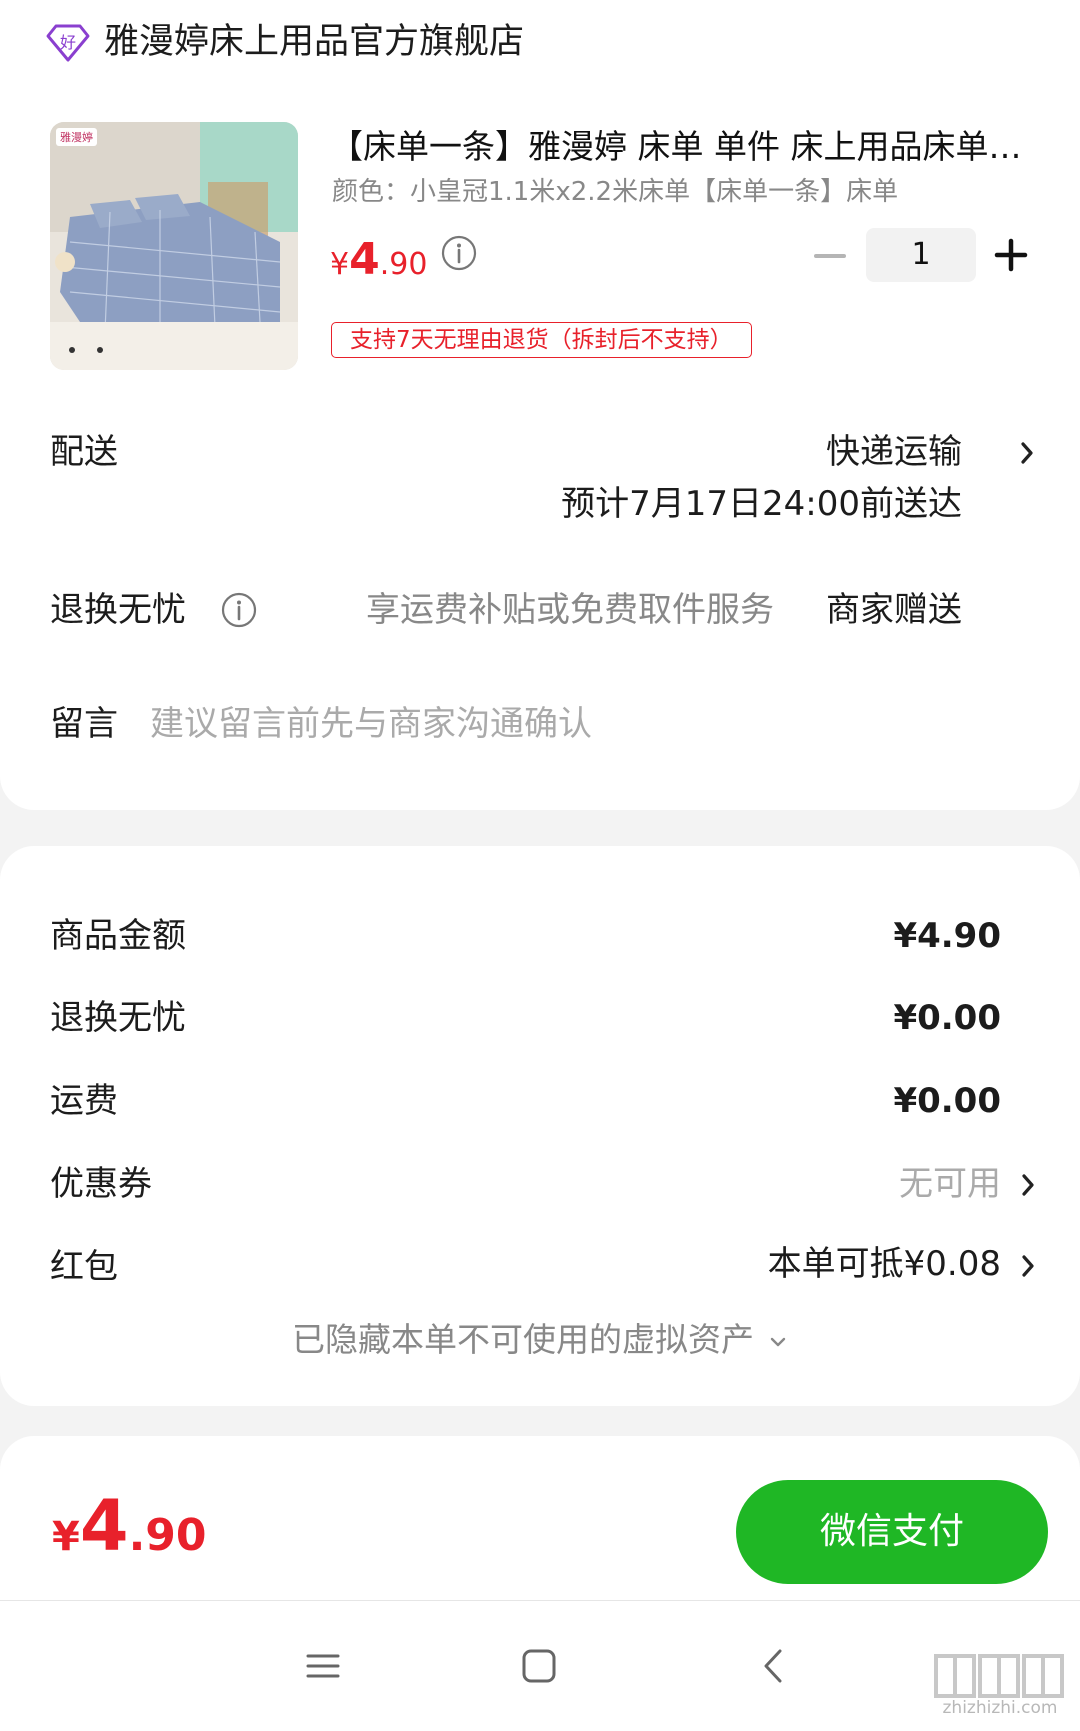  What do you see at coordinates (84, 452) in the screenshot?
I see `delivery-label: 配送` at bounding box center [84, 452].